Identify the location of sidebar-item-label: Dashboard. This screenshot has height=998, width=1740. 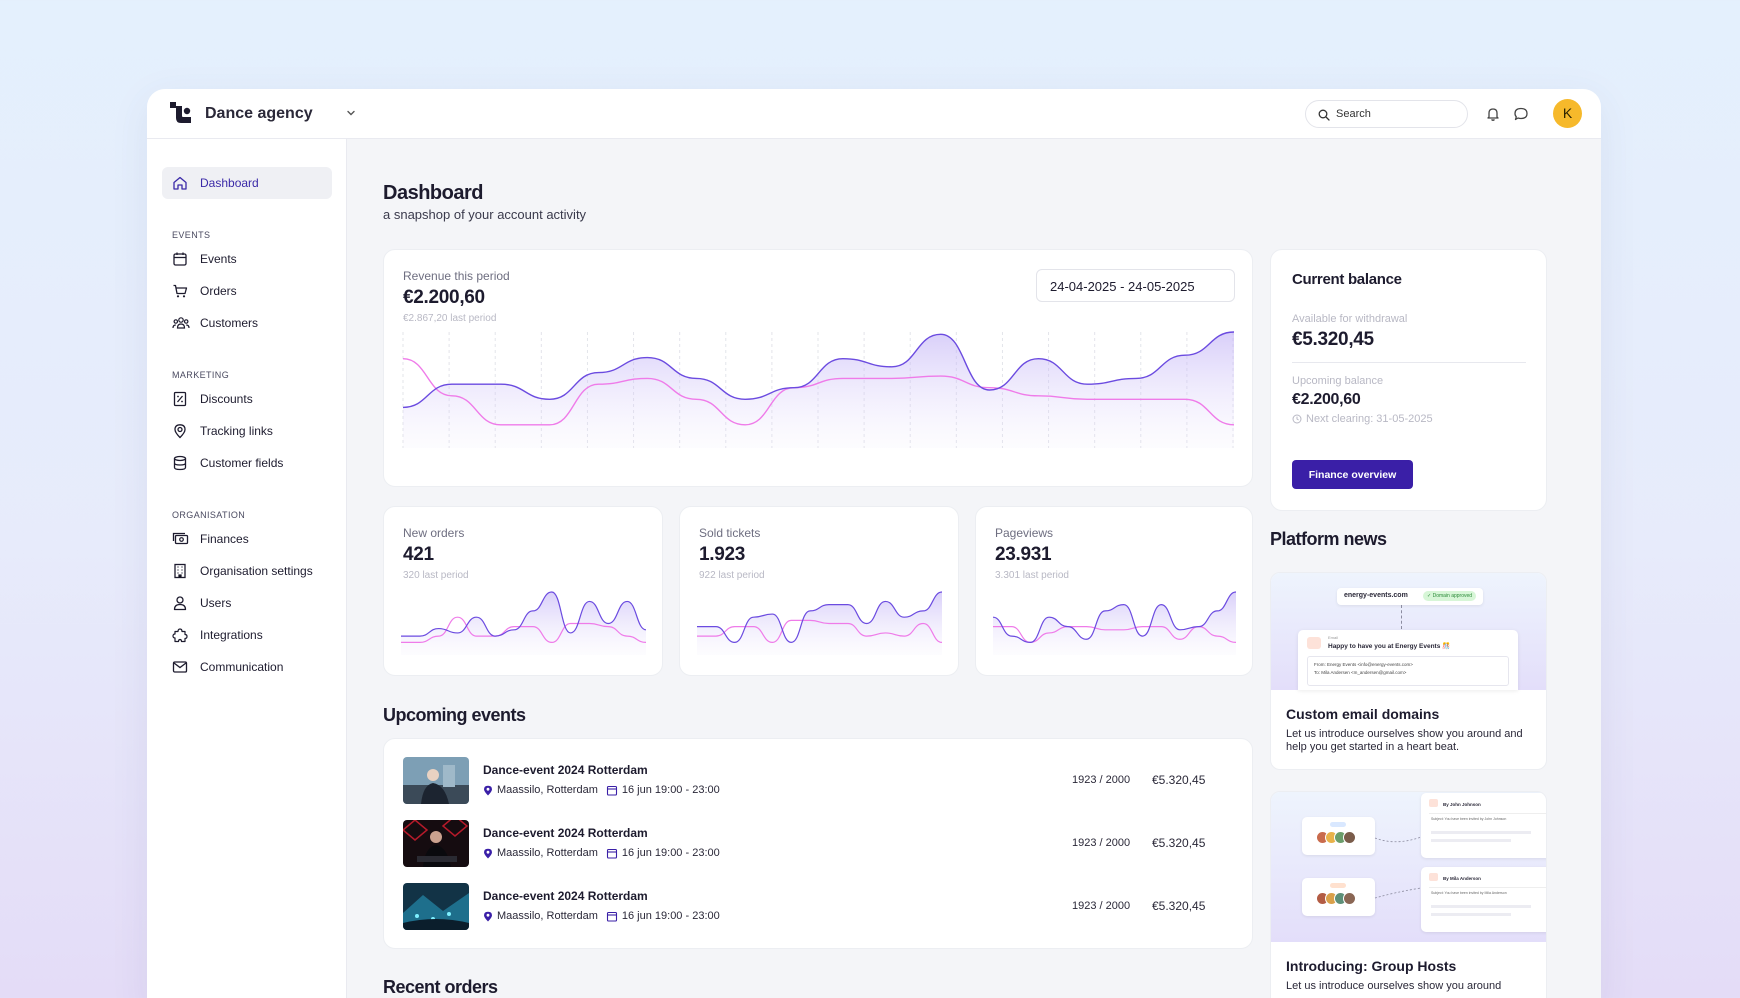
(229, 183).